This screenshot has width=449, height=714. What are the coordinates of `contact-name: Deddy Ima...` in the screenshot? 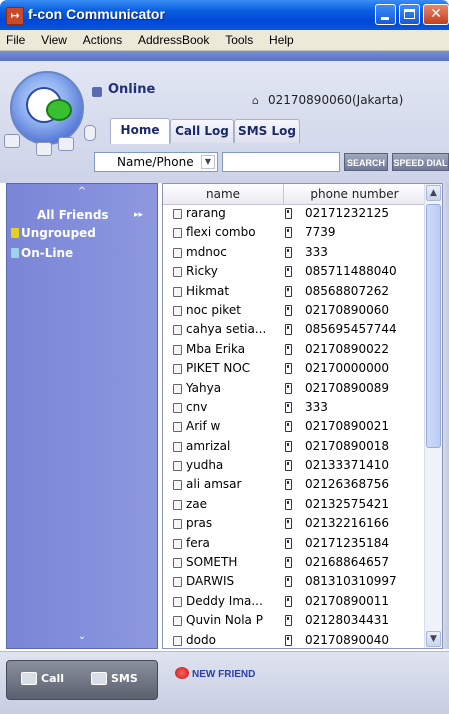 It's located at (224, 600).